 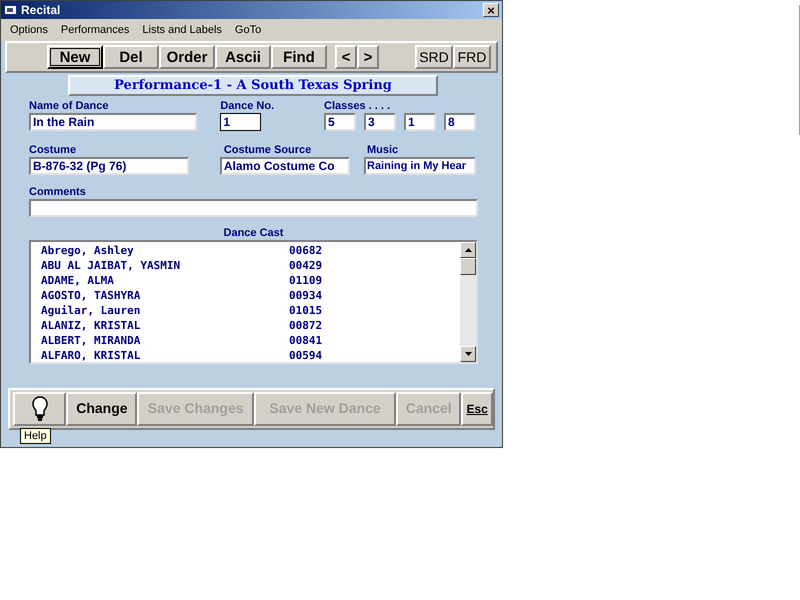 What do you see at coordinates (305, 265) in the screenshot?
I see `cast-id: 00429` at bounding box center [305, 265].